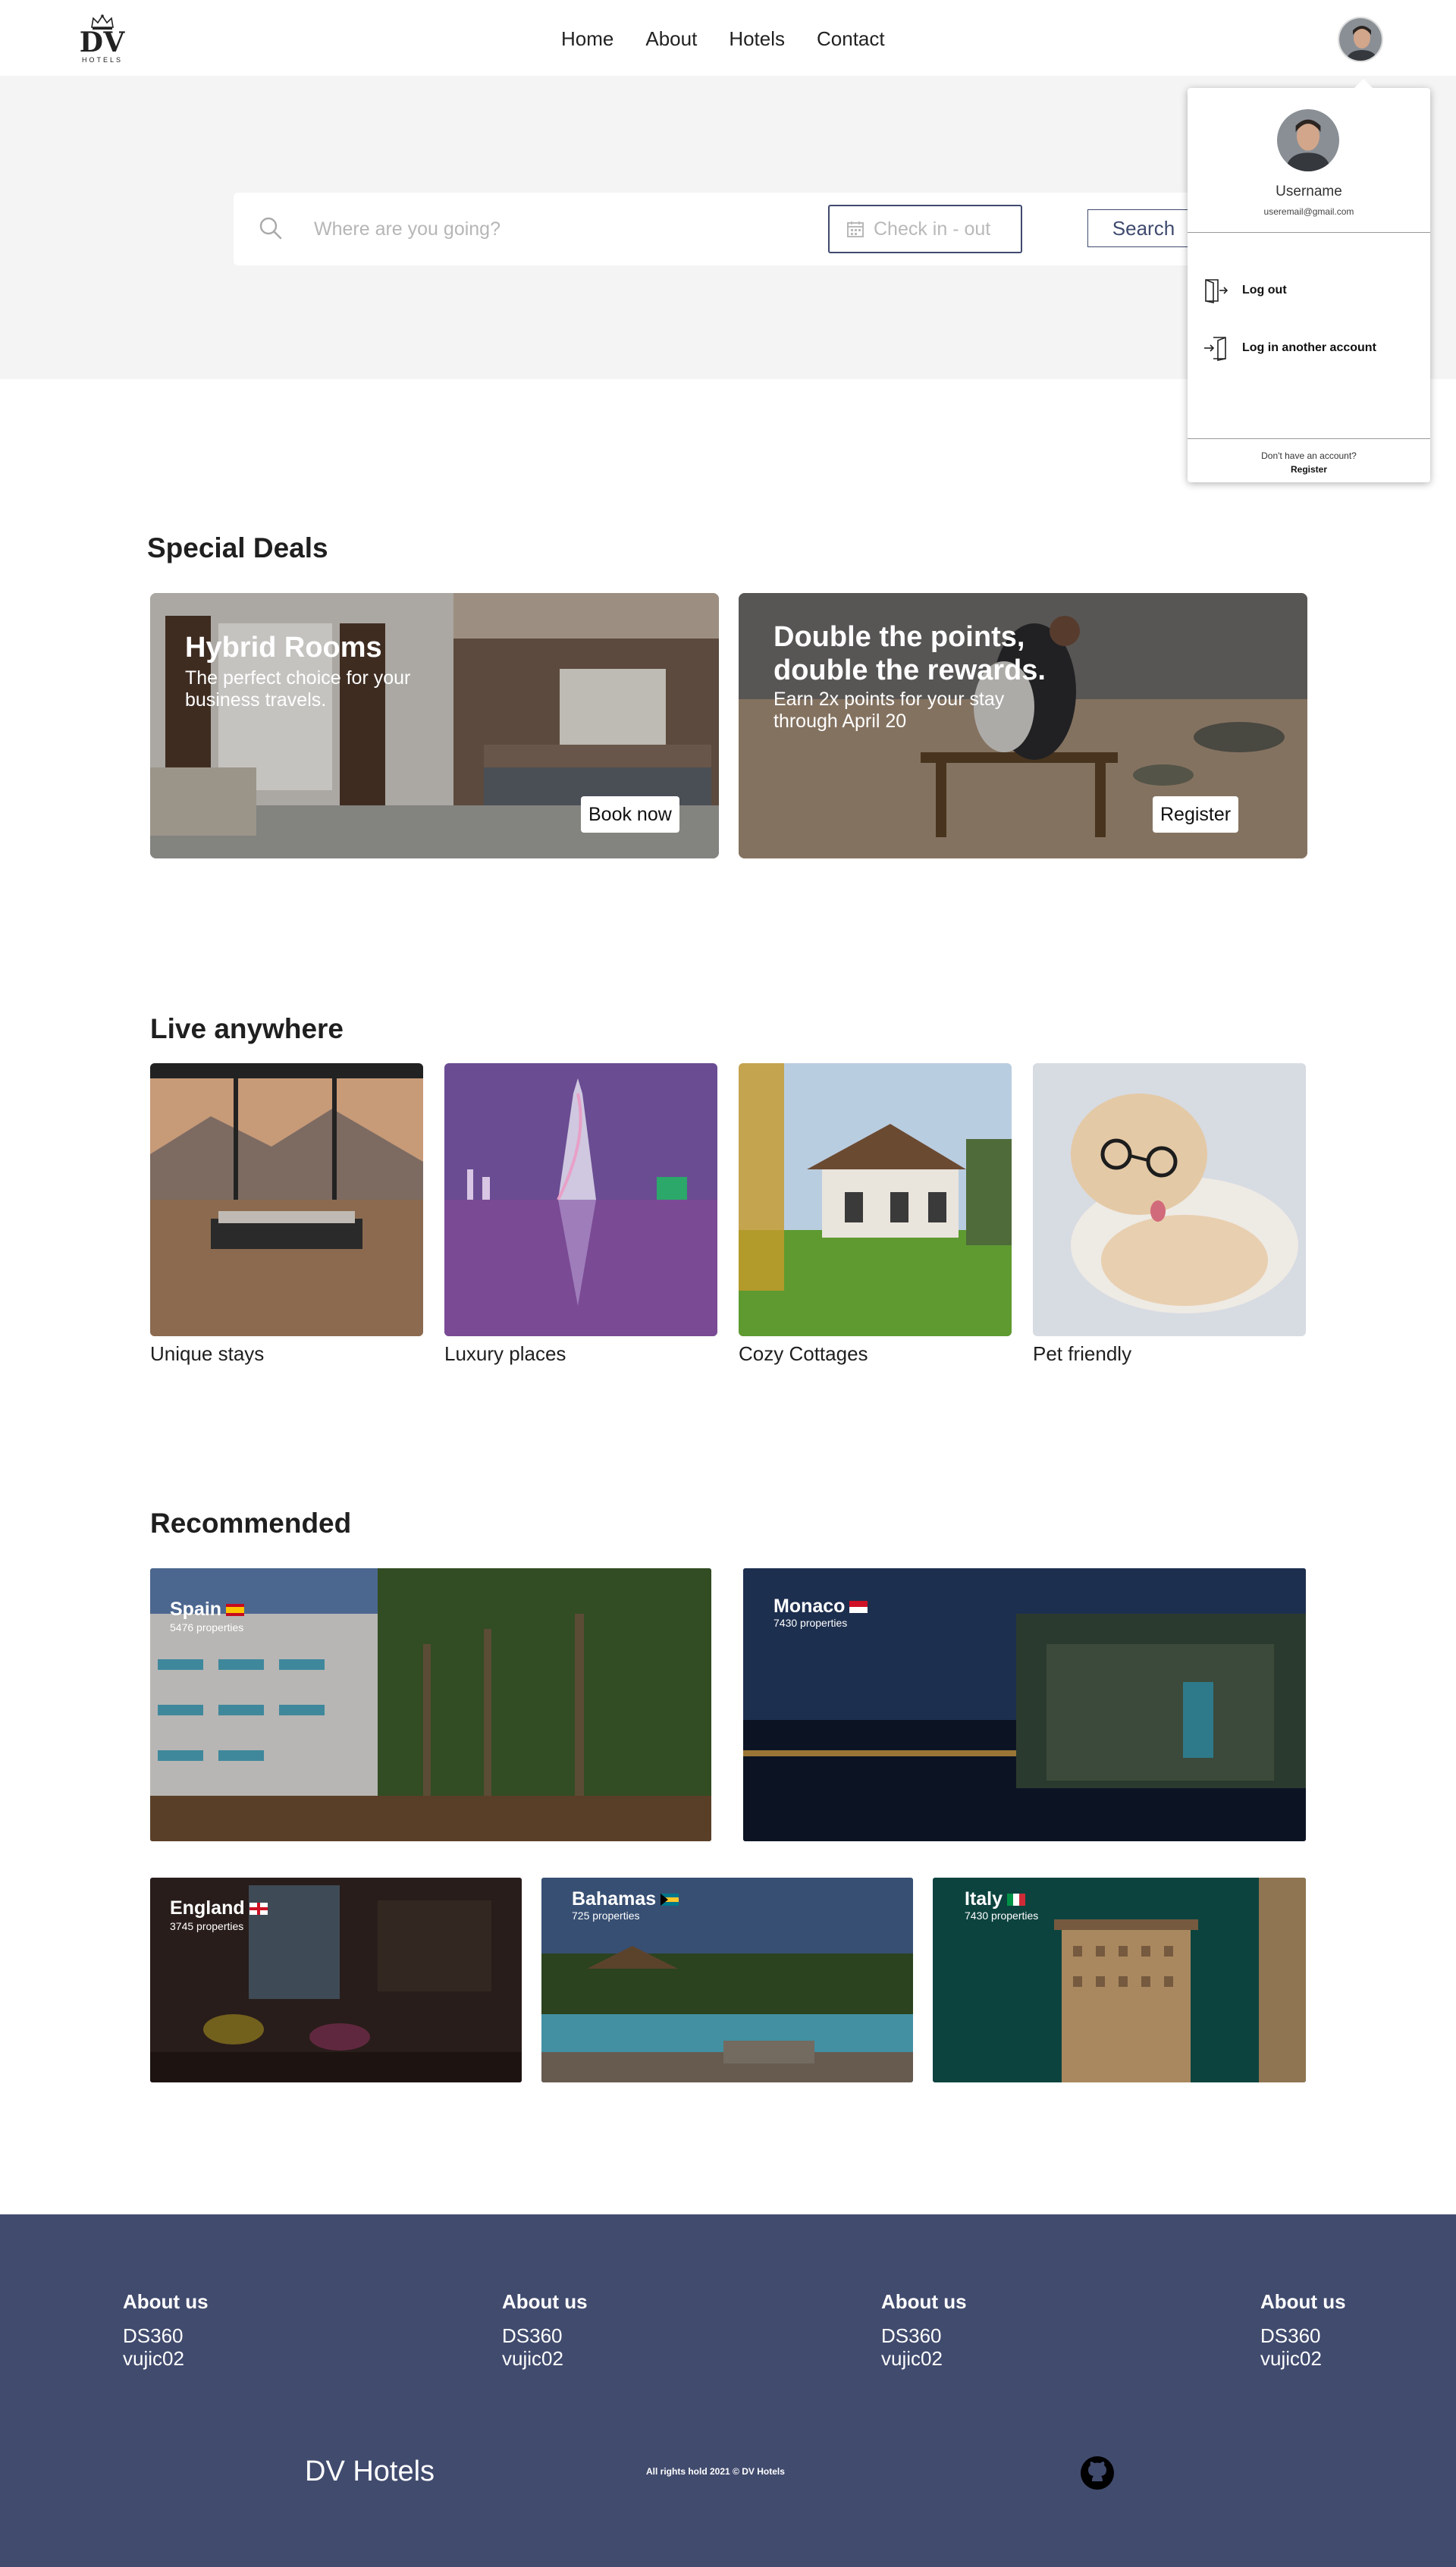  I want to click on unique-stays-image, so click(286, 1199).